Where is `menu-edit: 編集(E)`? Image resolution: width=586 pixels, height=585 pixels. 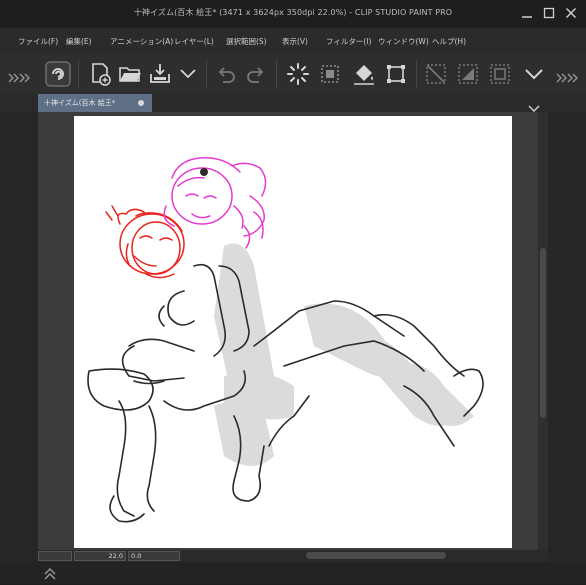
menu-edit: 編集(E) is located at coordinates (79, 41).